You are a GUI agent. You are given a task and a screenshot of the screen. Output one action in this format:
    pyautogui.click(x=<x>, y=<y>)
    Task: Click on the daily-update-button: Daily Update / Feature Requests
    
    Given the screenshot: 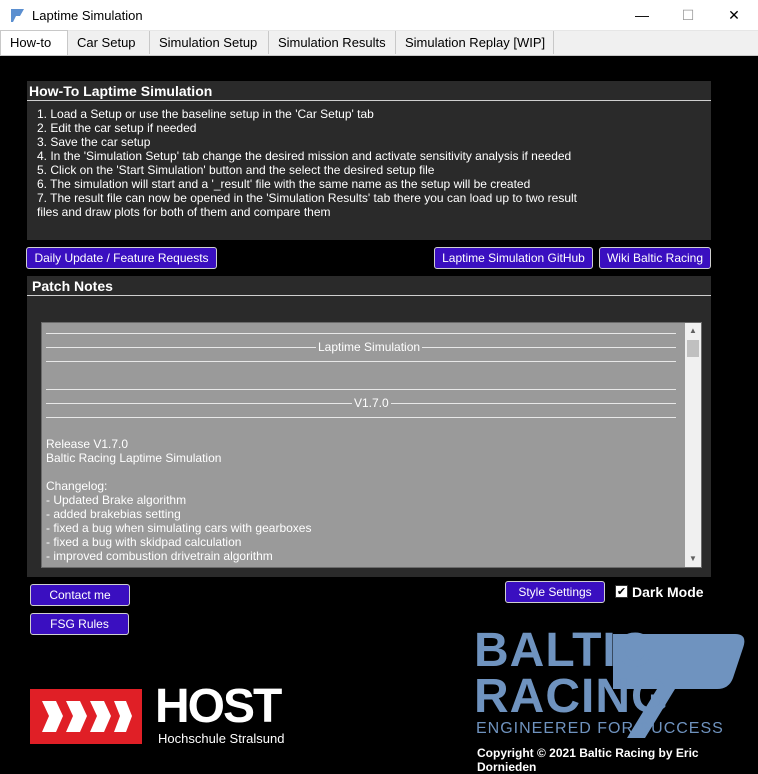 What is the action you would take?
    pyautogui.click(x=121, y=258)
    